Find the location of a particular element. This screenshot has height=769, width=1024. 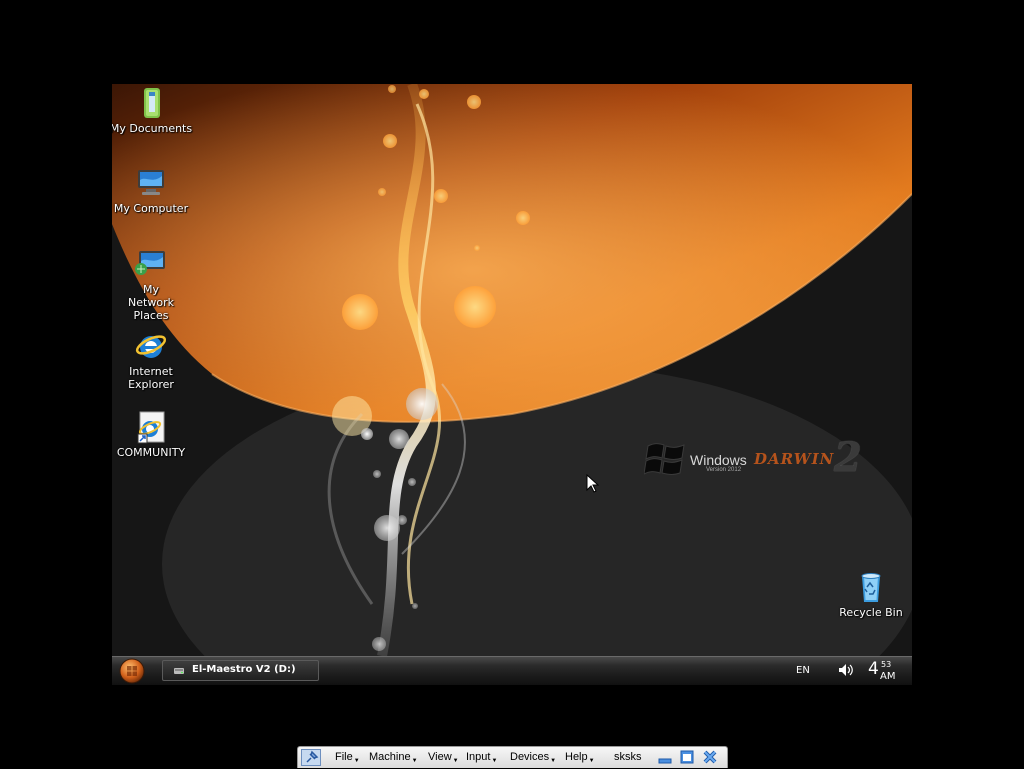

brand-number-text: 2 is located at coordinates (848, 457).